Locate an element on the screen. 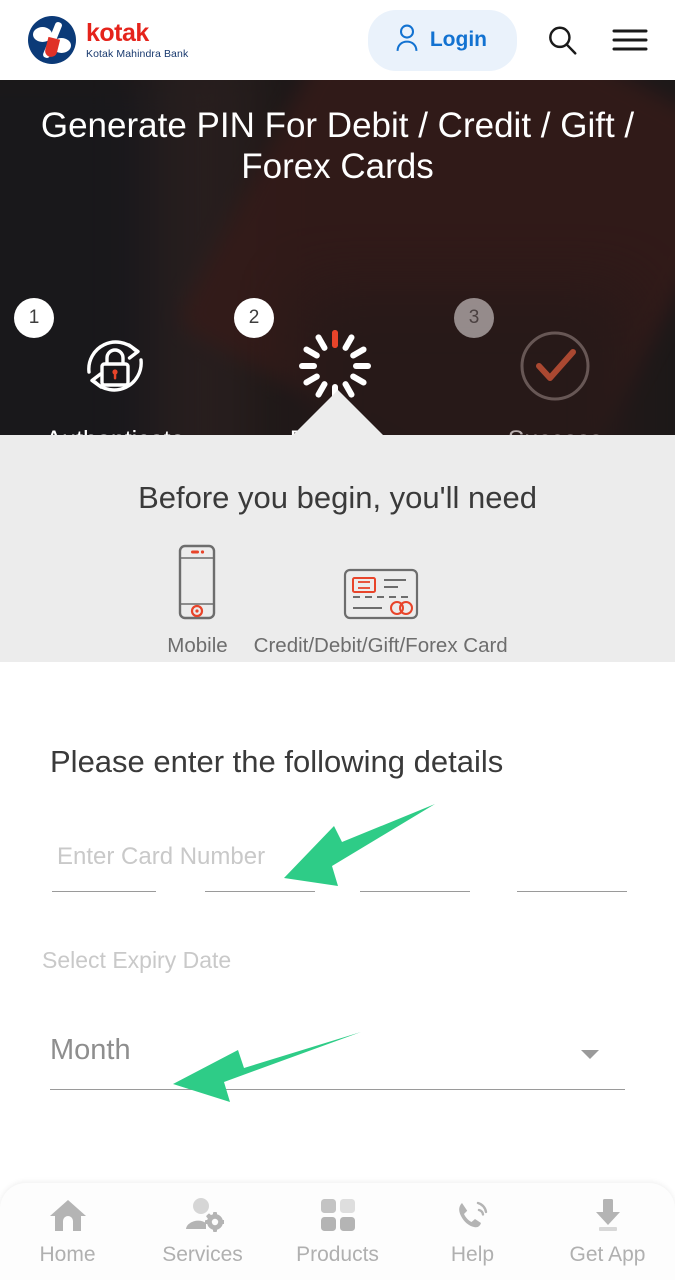  chevron-down-icon is located at coordinates (590, 1054).